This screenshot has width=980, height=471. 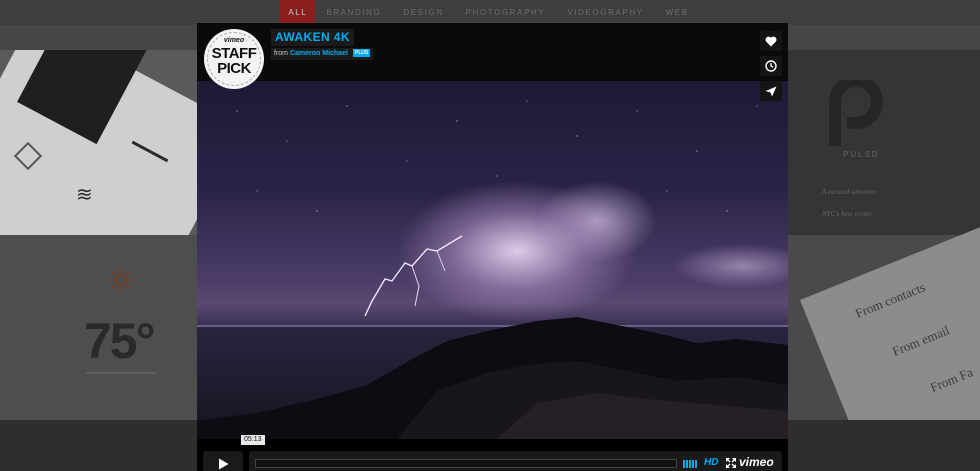 What do you see at coordinates (234, 59) in the screenshot?
I see `staff-pick-badge: vimeo STAFF PICK` at bounding box center [234, 59].